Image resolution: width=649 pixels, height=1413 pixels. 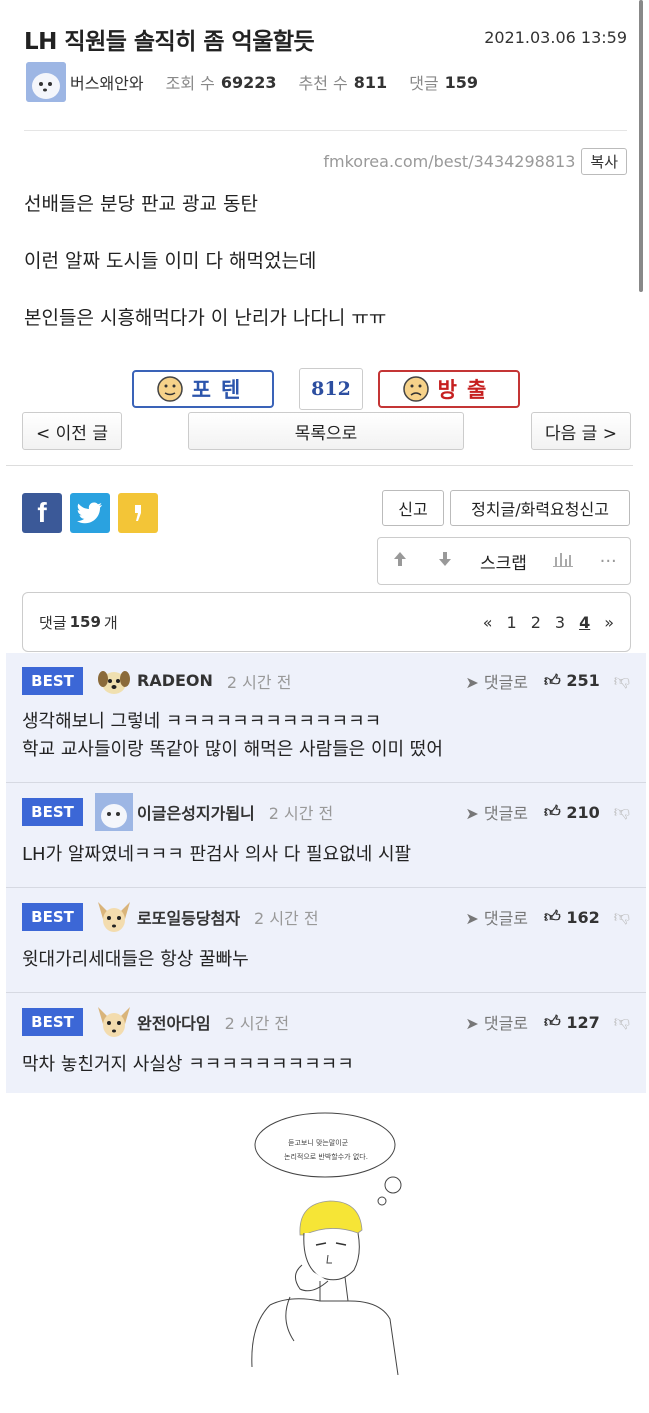 I want to click on facebook-share-icon: f, so click(x=42, y=513).